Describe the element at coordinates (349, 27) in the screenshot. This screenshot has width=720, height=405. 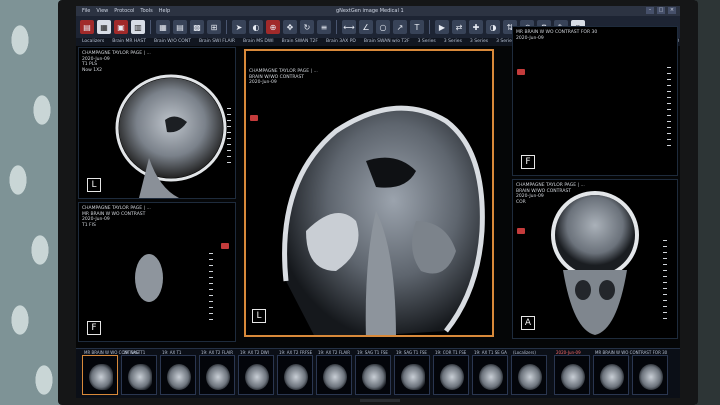
I see `measure-icon: ⟷` at that location.